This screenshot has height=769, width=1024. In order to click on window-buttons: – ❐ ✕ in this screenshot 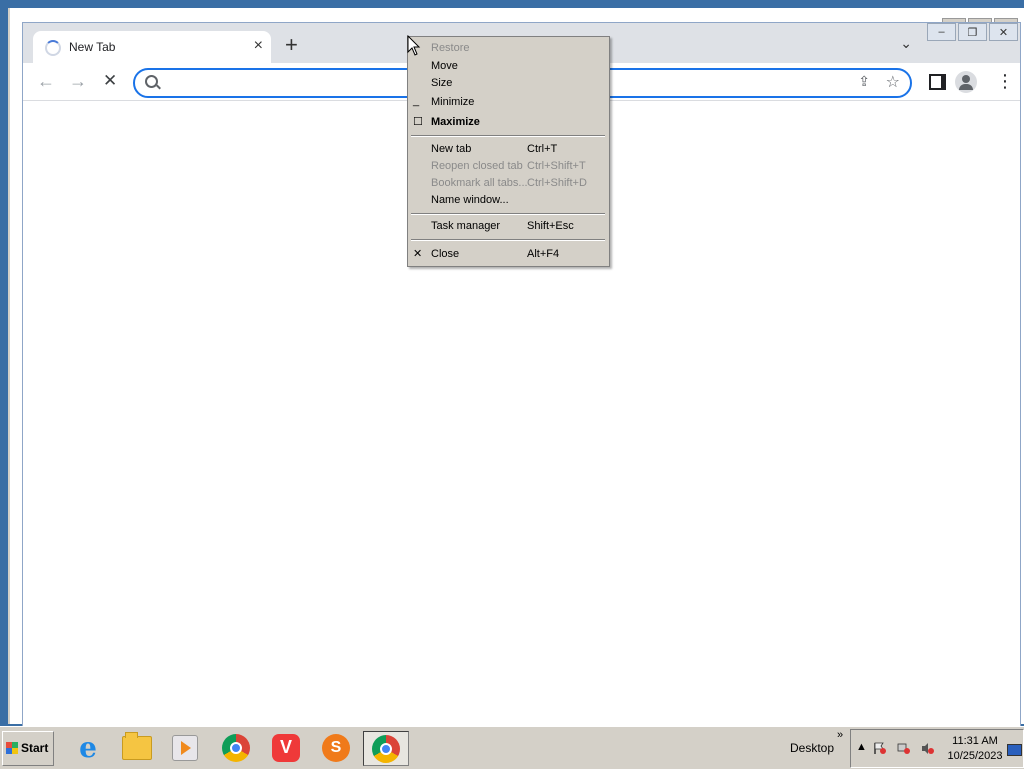, I will do `click(972, 32)`.